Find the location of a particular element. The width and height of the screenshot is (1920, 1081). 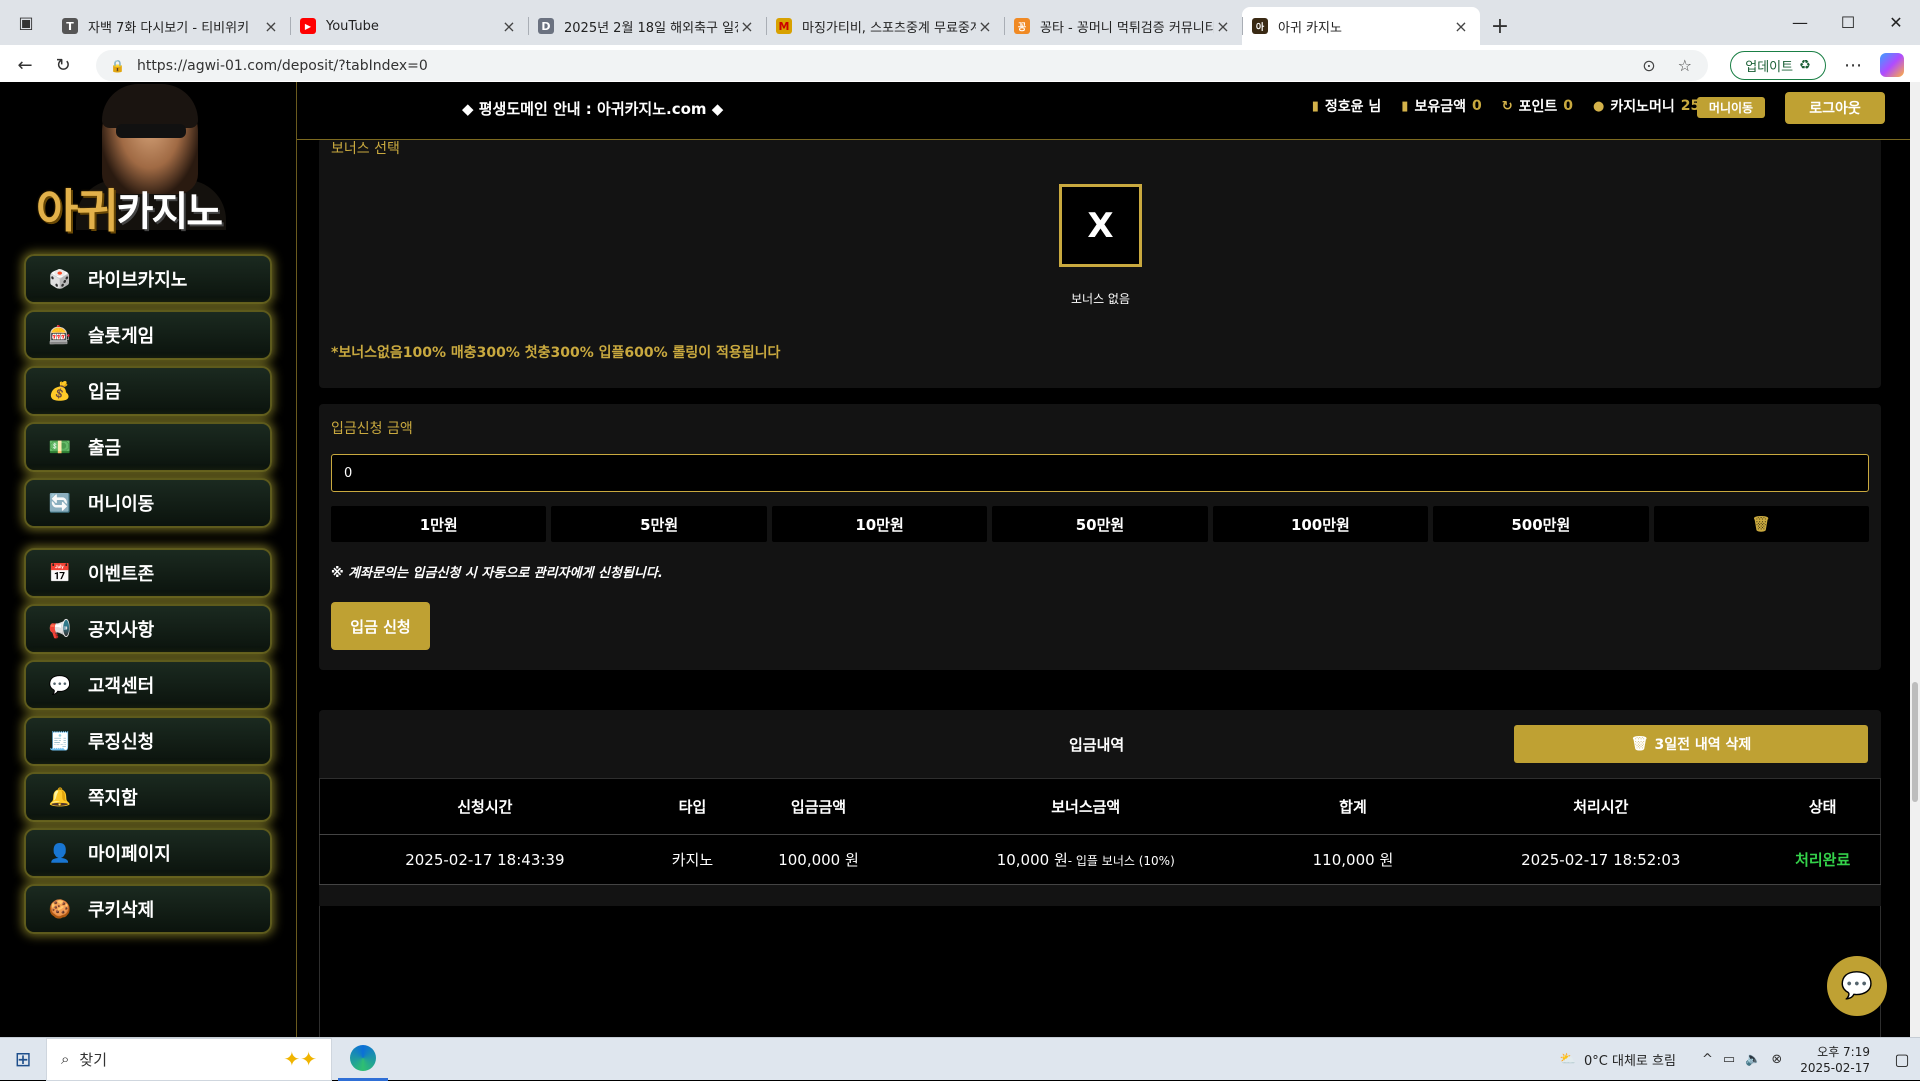

dice-icon: 🎲 is located at coordinates (60, 279).